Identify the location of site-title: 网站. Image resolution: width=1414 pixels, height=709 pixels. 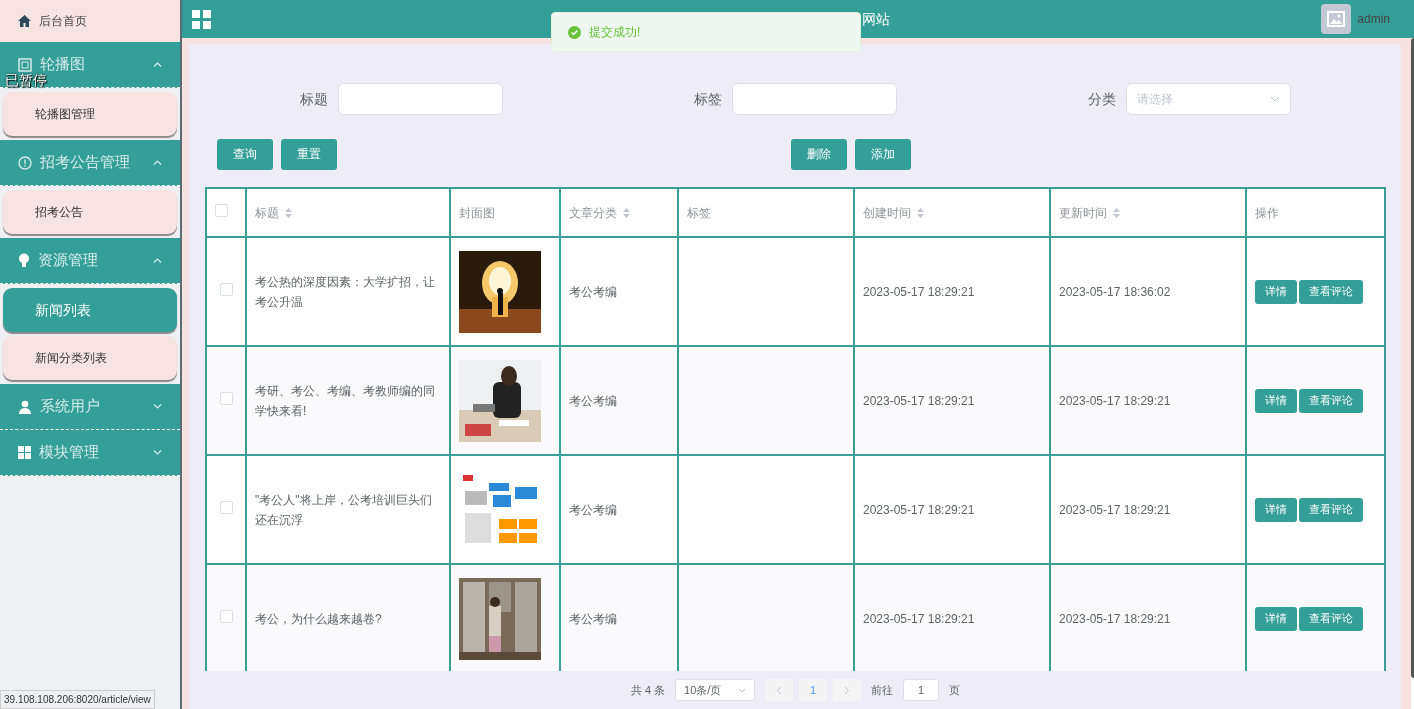
(876, 19).